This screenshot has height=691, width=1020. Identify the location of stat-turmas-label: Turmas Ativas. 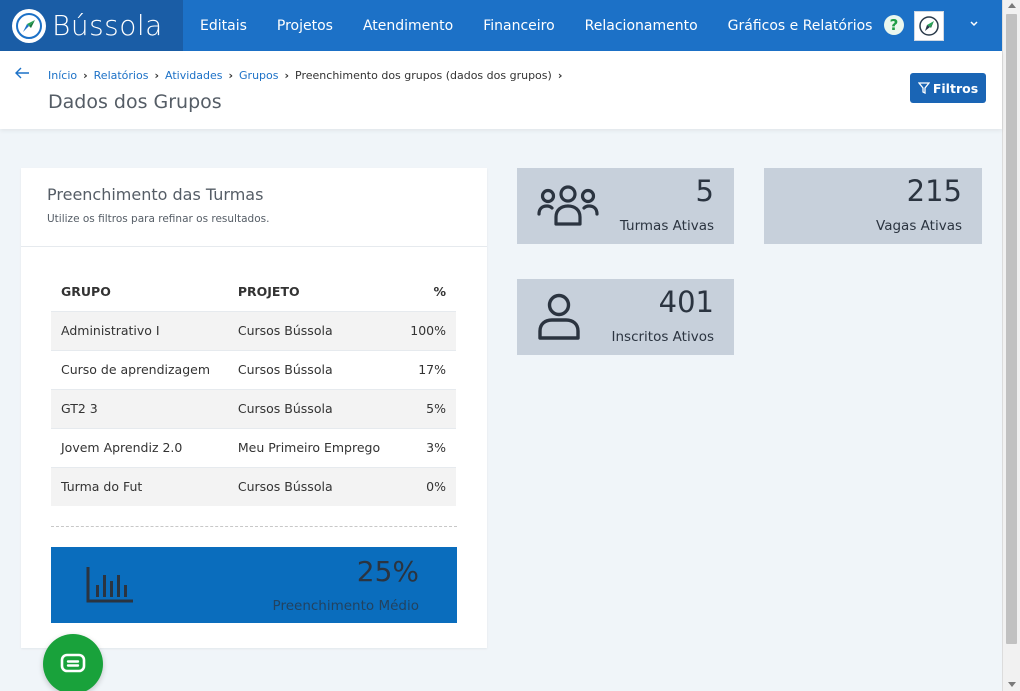
(666, 226).